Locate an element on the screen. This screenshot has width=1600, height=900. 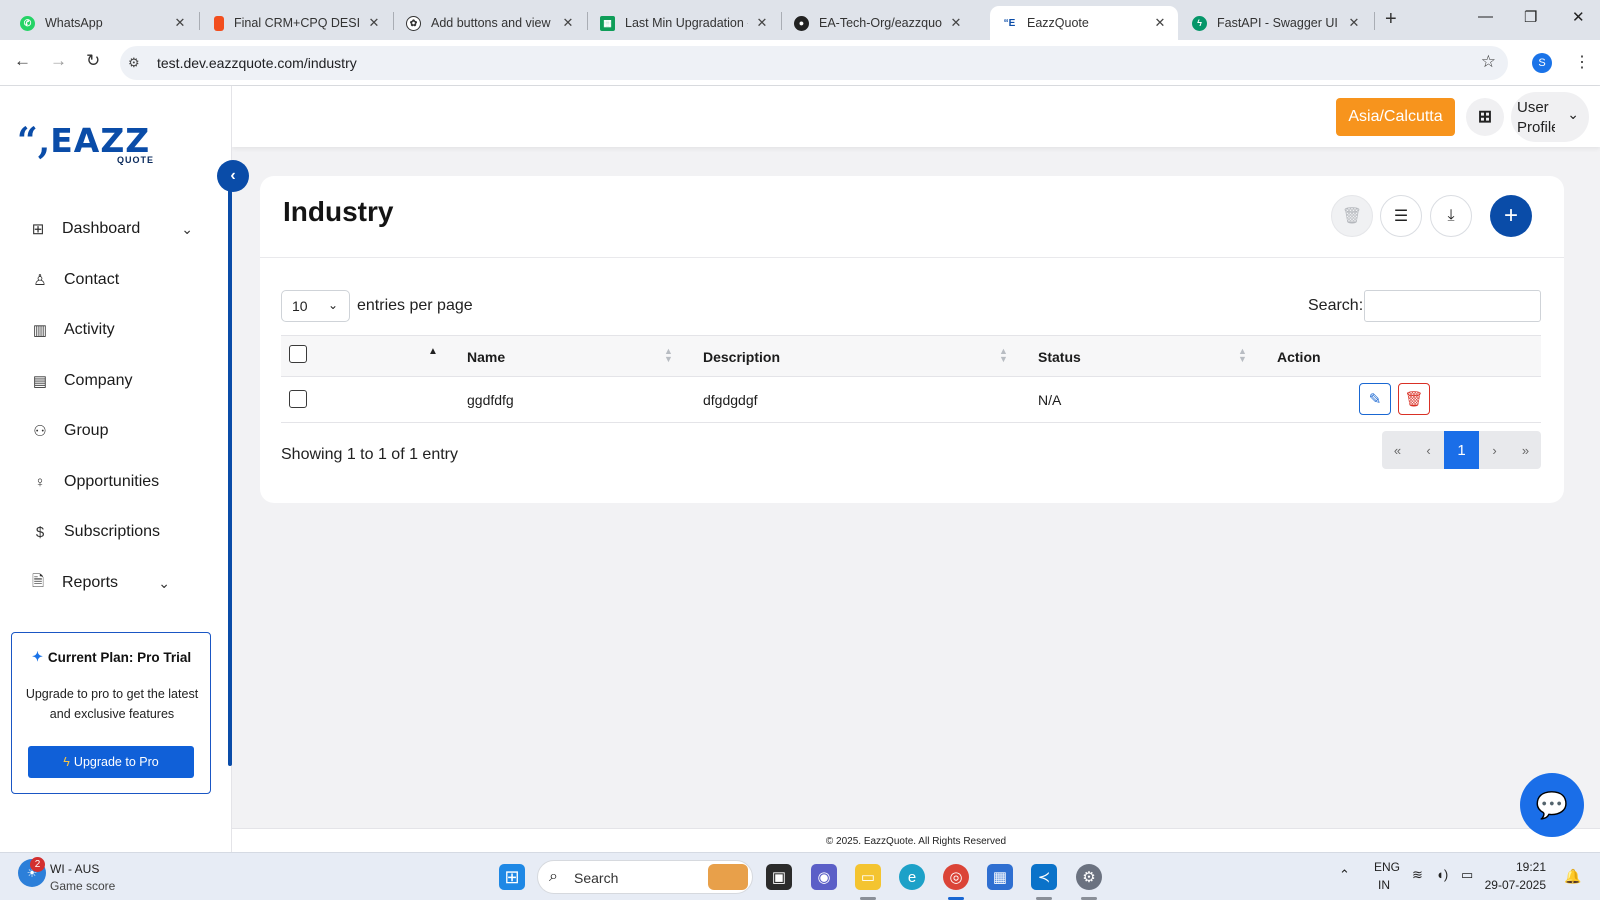
add-industry-button: + is located at coordinates (1511, 216).